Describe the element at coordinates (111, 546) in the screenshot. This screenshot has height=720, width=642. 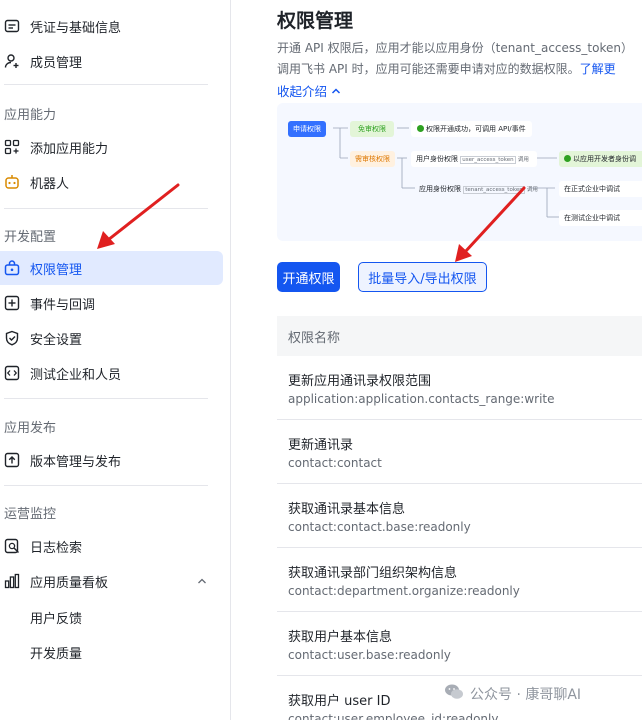
I see `sidebar-item-log-search: 日志检索` at that location.